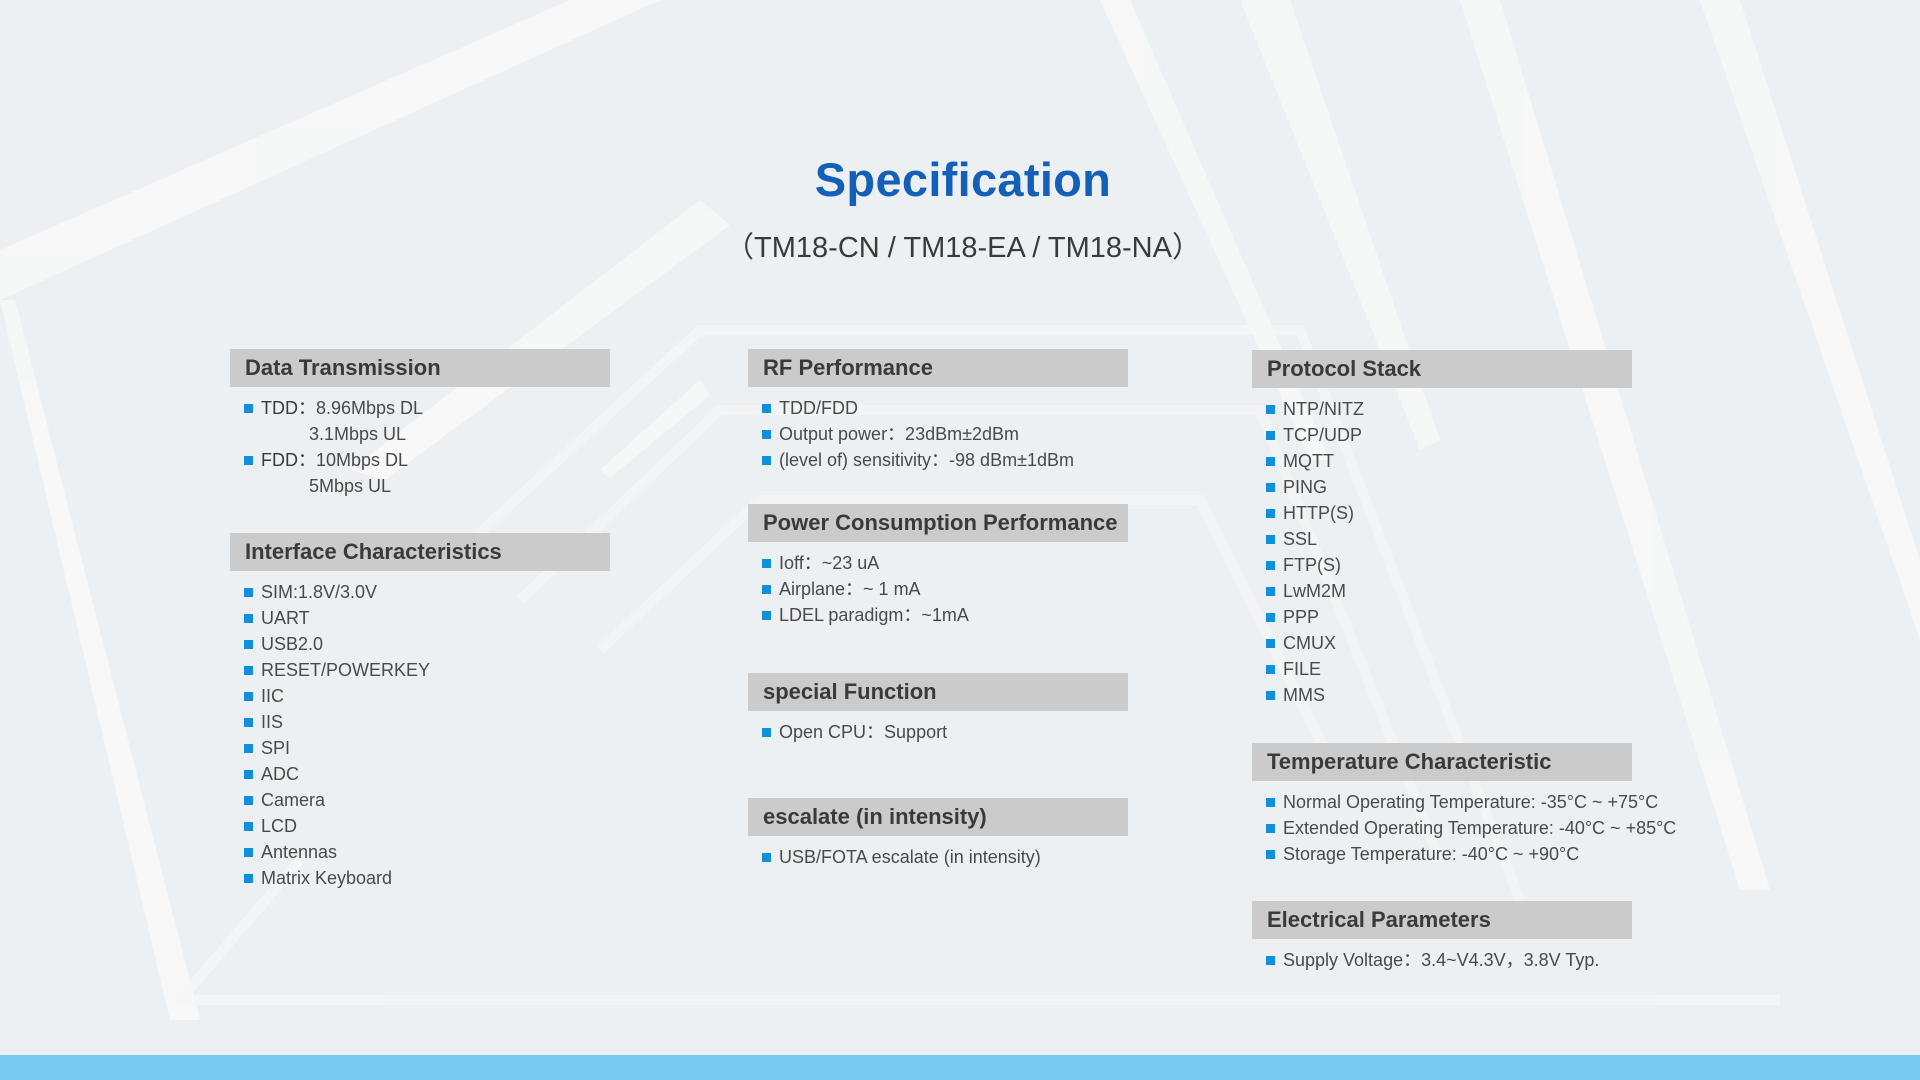 This screenshot has height=1080, width=1920. I want to click on section-header: Electrical Parameters, so click(1442, 920).